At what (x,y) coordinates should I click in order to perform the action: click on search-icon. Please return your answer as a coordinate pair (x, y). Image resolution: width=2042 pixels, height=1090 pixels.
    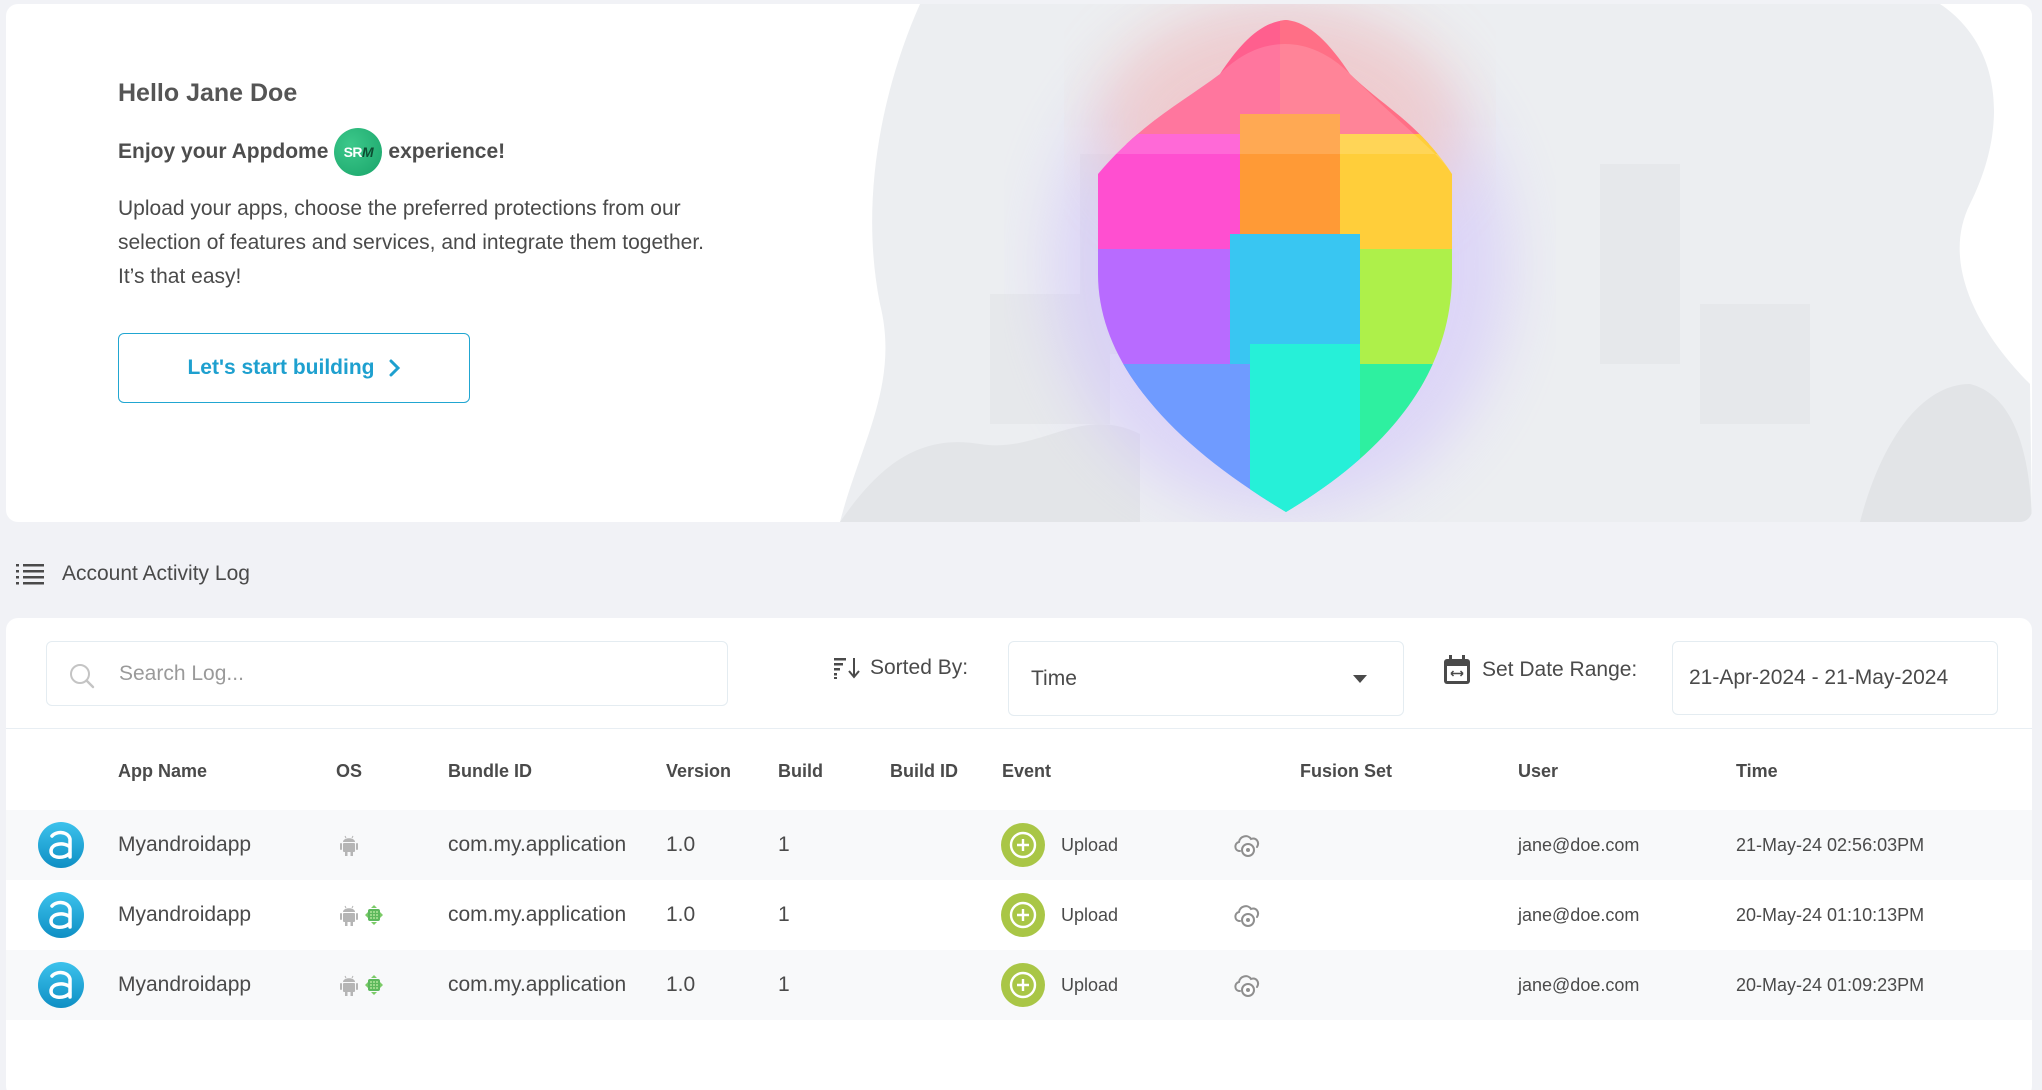
    Looking at the image, I should click on (82, 676).